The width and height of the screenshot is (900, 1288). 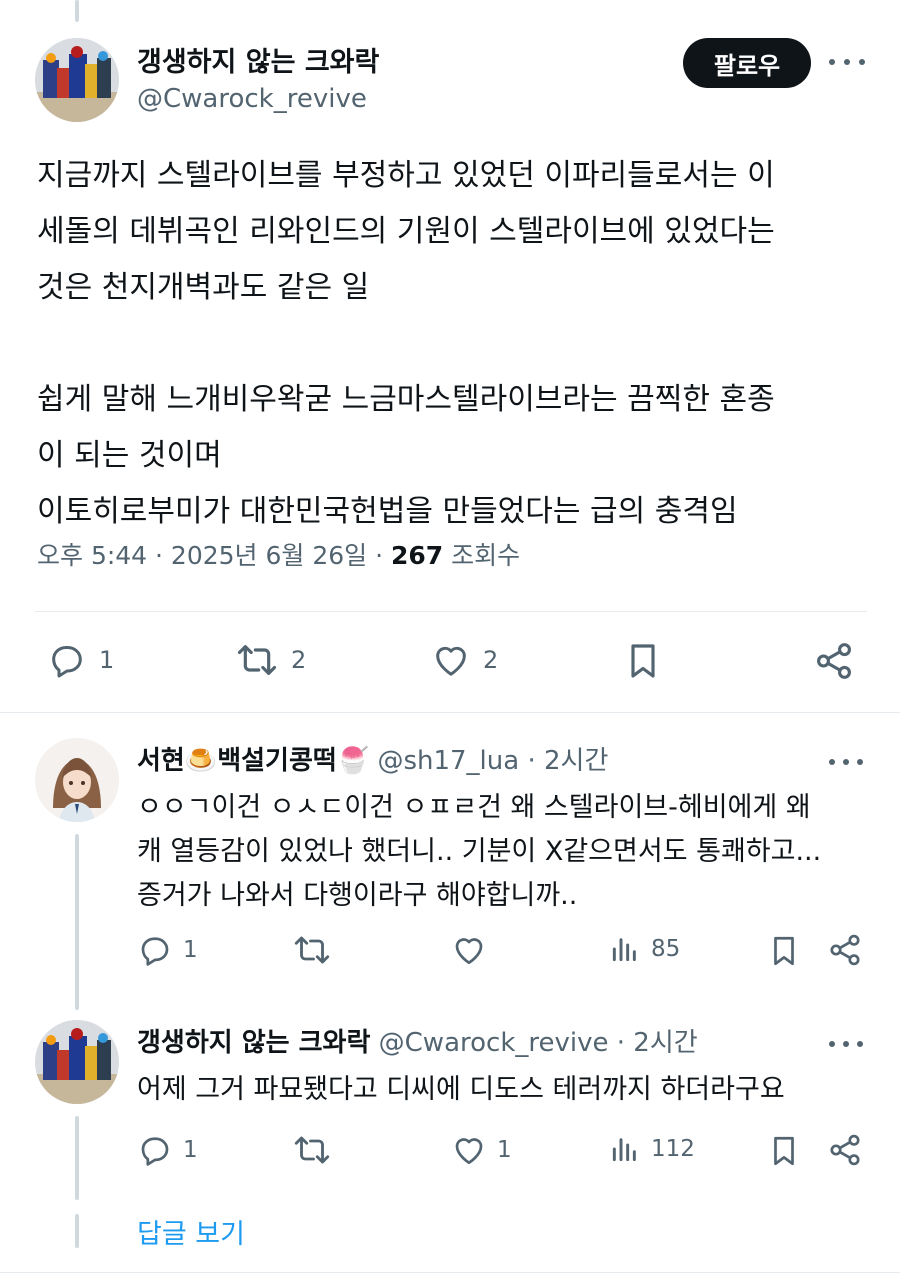 I want to click on like-button: 1, so click(x=481, y=1150).